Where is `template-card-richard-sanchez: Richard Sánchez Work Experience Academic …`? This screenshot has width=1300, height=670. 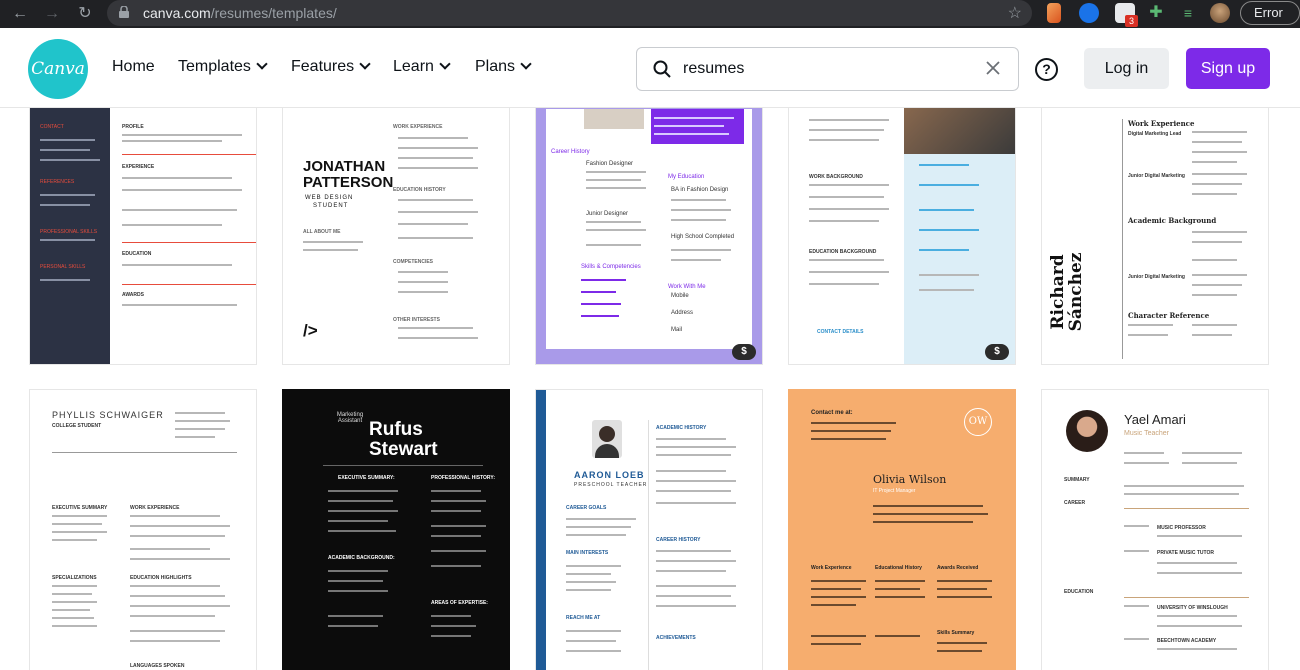 template-card-richard-sanchez: Richard Sánchez Work Experience Academic … is located at coordinates (1155, 236).